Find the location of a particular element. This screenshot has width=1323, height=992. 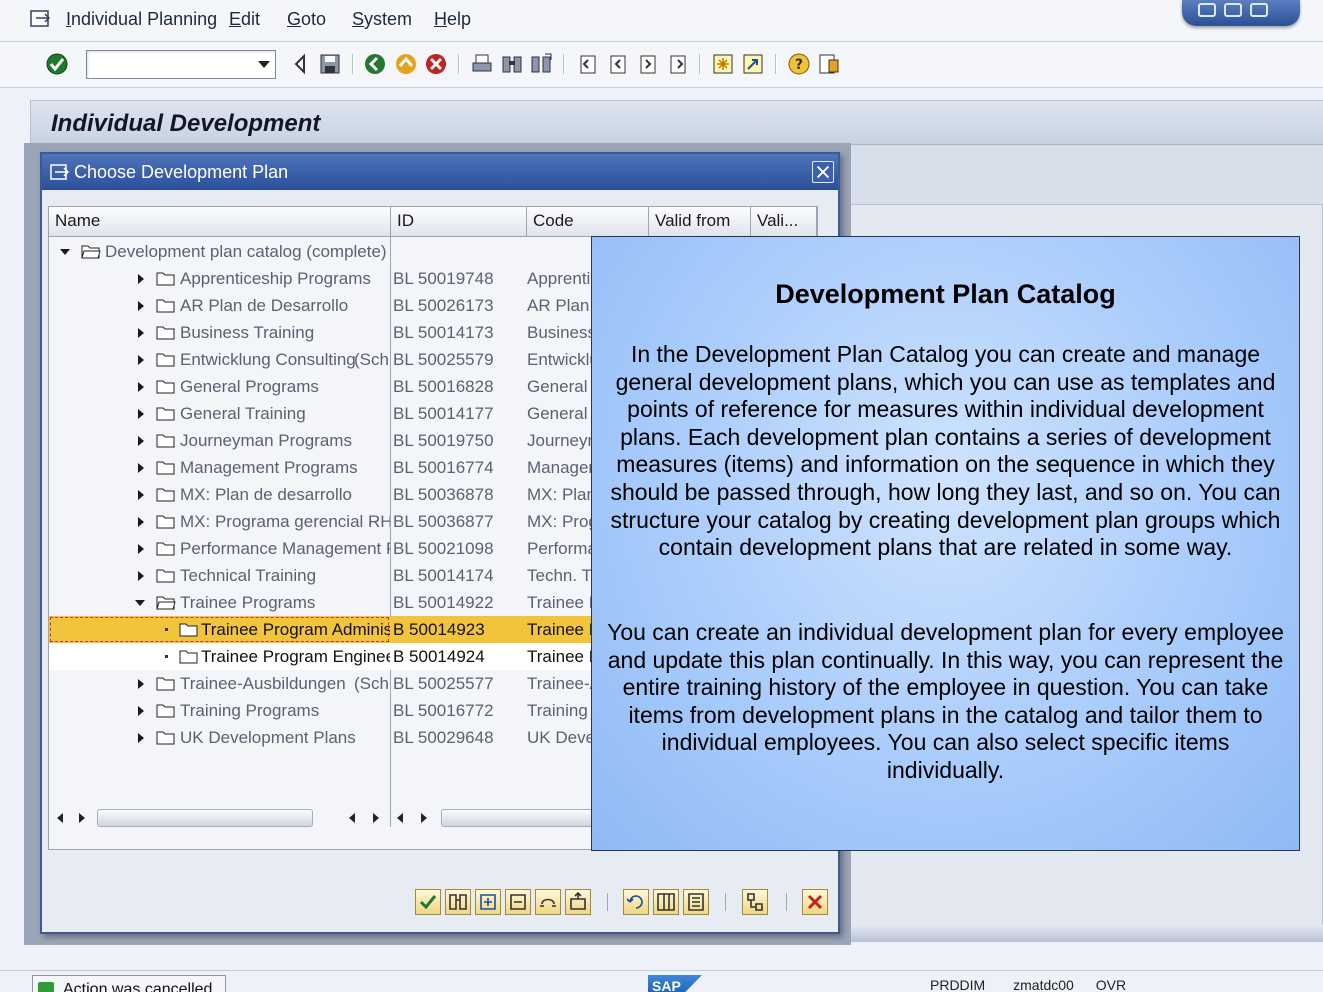

dialog-title-bar: Choose Development Plan is located at coordinates (440, 172).